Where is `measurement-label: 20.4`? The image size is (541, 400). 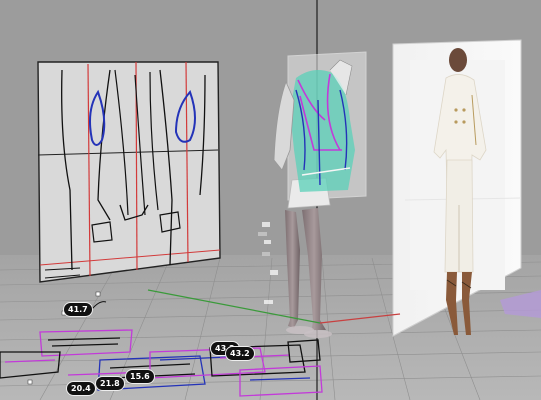 measurement-label: 20.4 is located at coordinates (81, 388).